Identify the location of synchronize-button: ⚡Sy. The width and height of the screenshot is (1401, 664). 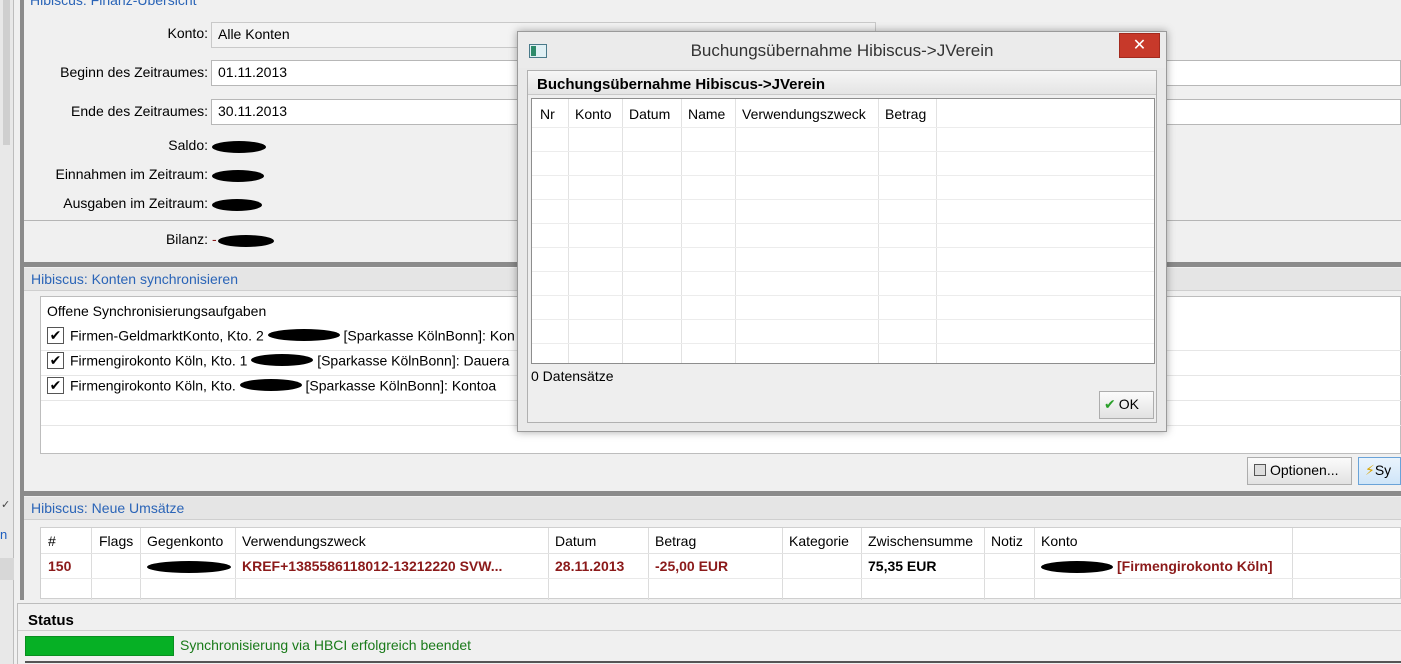
(1379, 471).